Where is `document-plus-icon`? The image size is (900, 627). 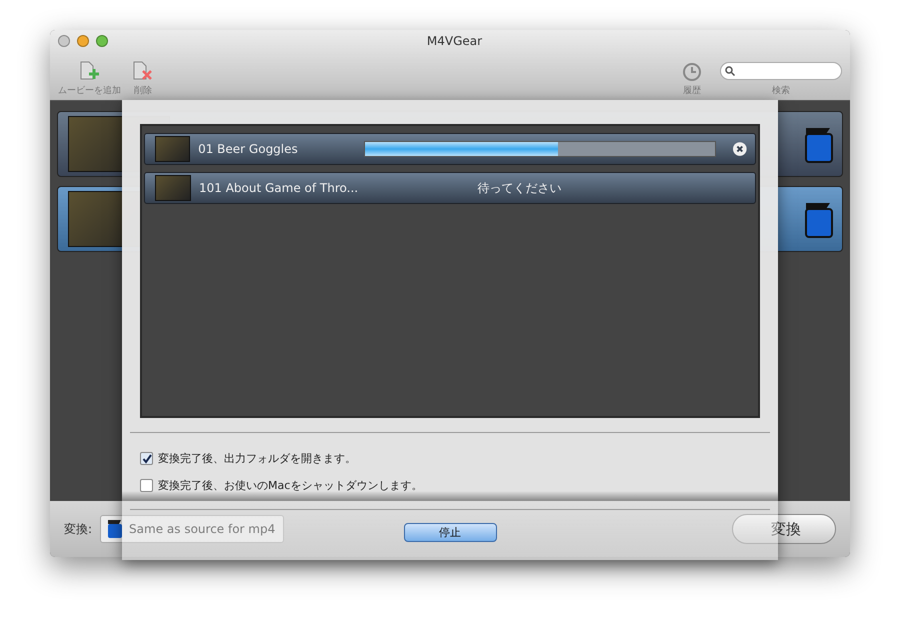 document-plus-icon is located at coordinates (90, 71).